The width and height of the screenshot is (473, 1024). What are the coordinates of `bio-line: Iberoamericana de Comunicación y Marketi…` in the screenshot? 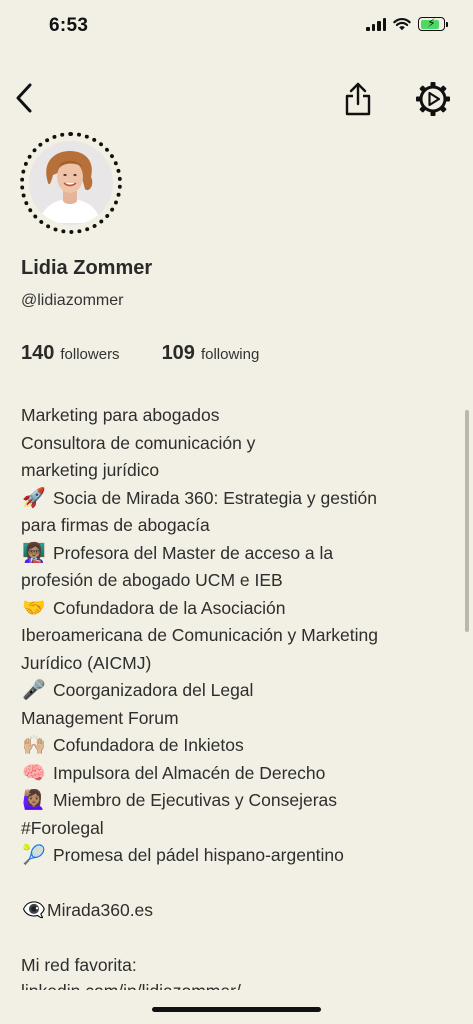 It's located at (236, 636).